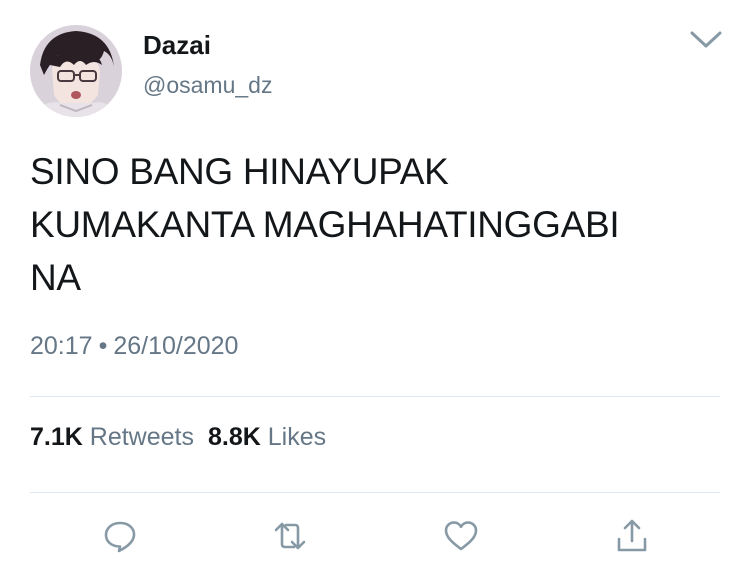 This screenshot has width=750, height=584. Describe the element at coordinates (61, 346) in the screenshot. I see `tweet-time: 20:17` at that location.